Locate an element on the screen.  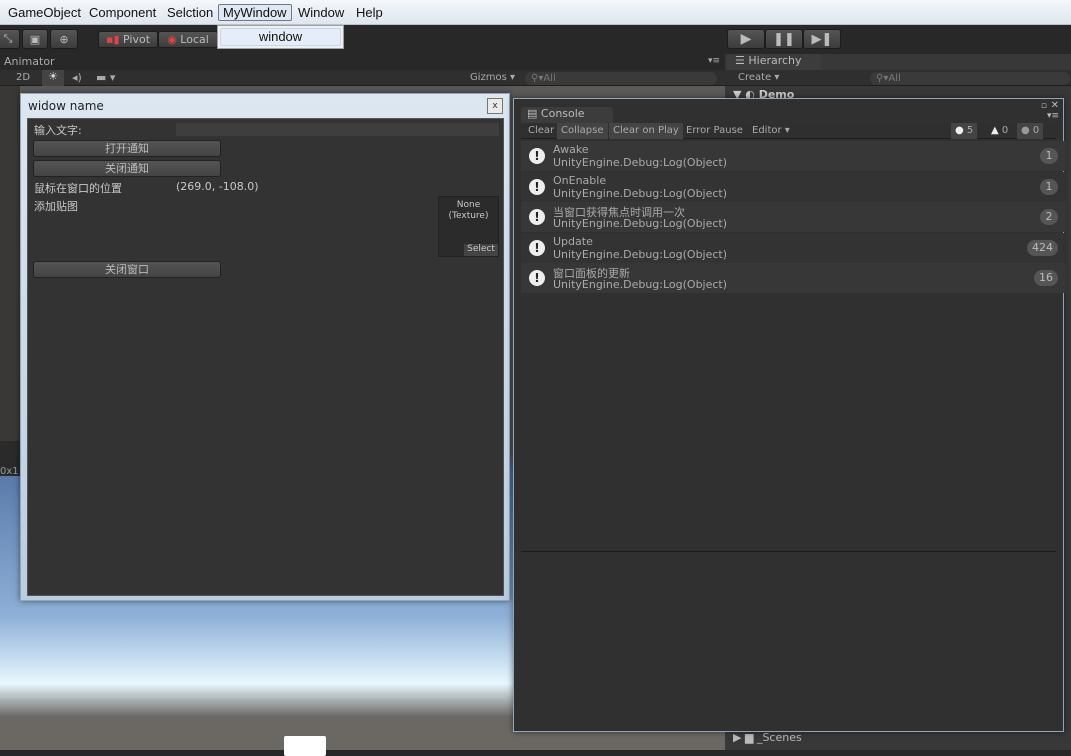
info-icon: ● is located at coordinates (959, 130).